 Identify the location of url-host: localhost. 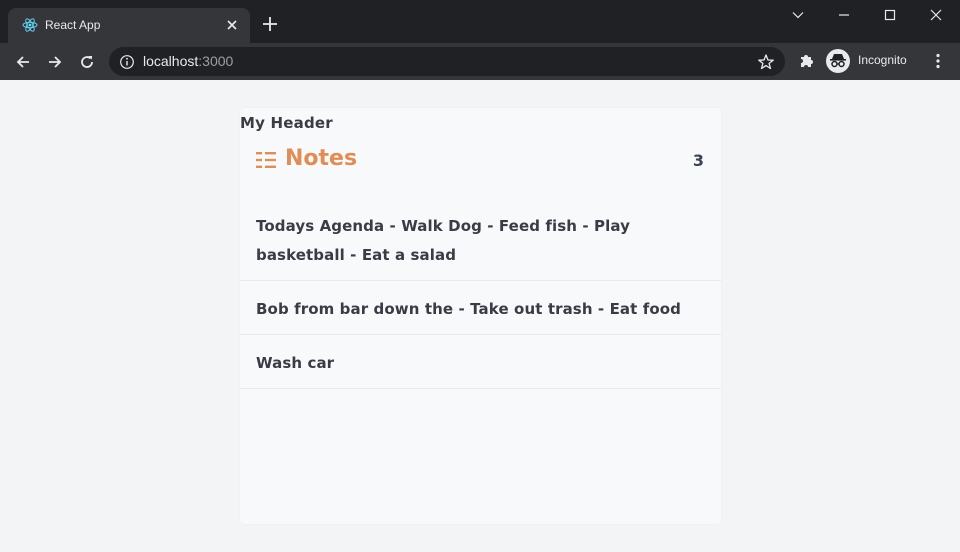
(171, 61).